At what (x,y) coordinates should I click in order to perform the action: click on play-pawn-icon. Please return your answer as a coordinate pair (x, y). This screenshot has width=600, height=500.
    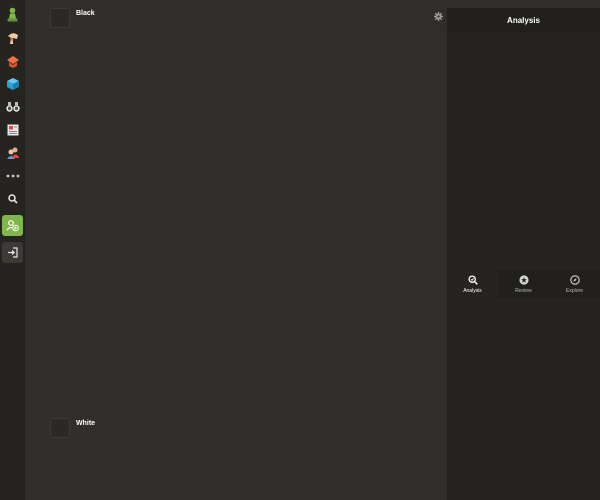
    Looking at the image, I should click on (12, 14).